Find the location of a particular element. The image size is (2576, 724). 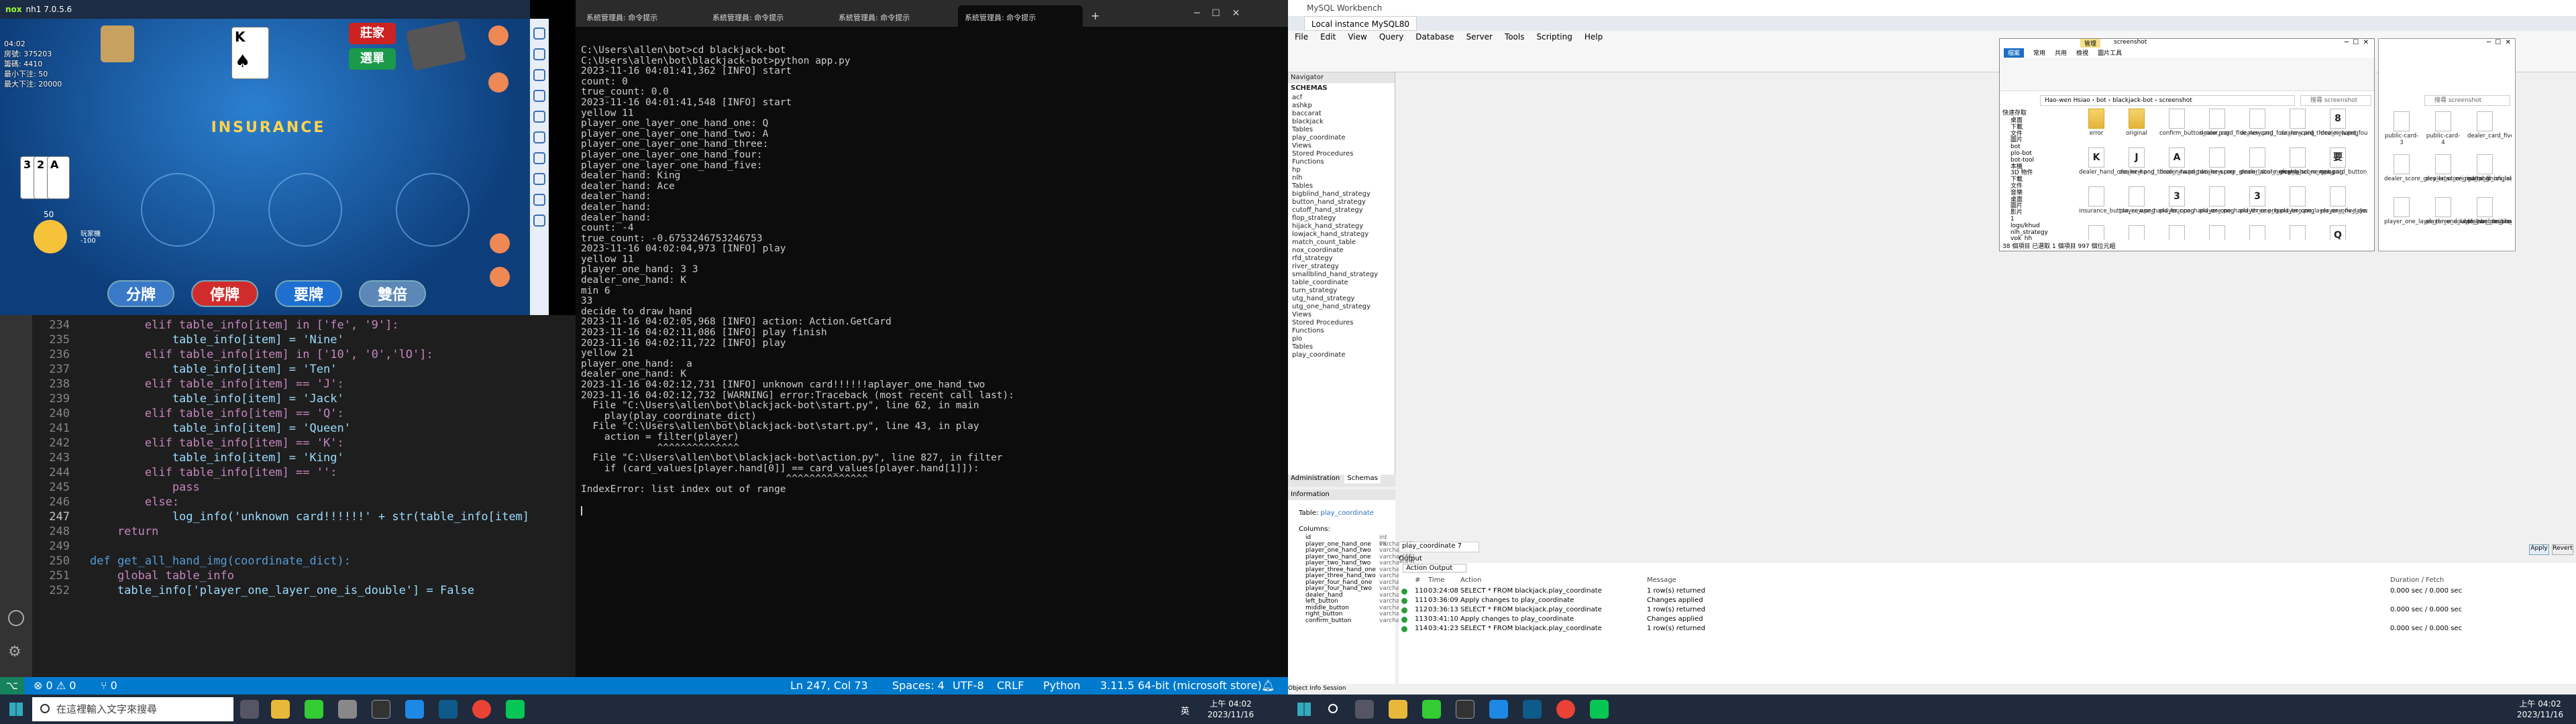

schema-tree-item: Views is located at coordinates (1343, 146).